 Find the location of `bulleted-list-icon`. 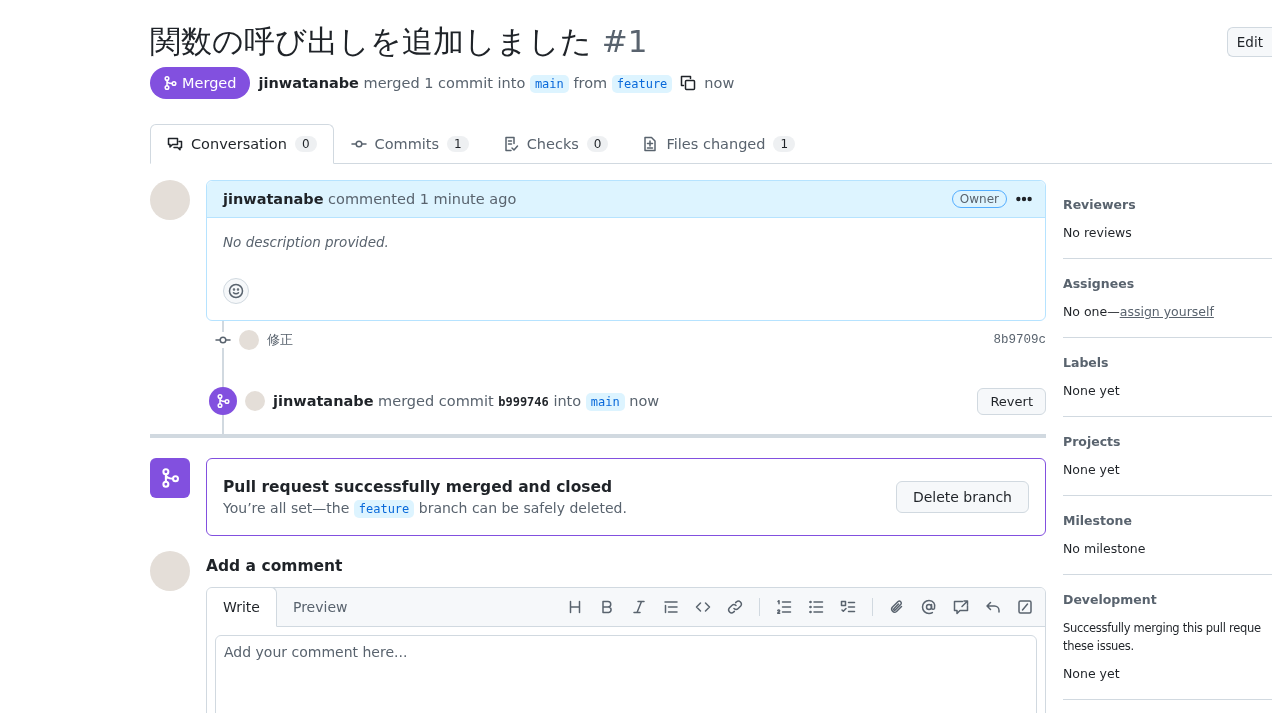

bulleted-list-icon is located at coordinates (816, 606).